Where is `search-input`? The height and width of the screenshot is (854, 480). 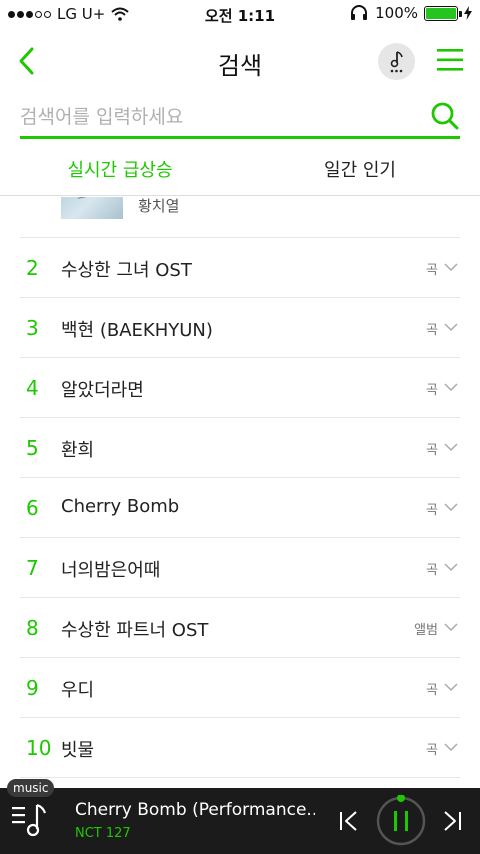 search-input is located at coordinates (220, 117).